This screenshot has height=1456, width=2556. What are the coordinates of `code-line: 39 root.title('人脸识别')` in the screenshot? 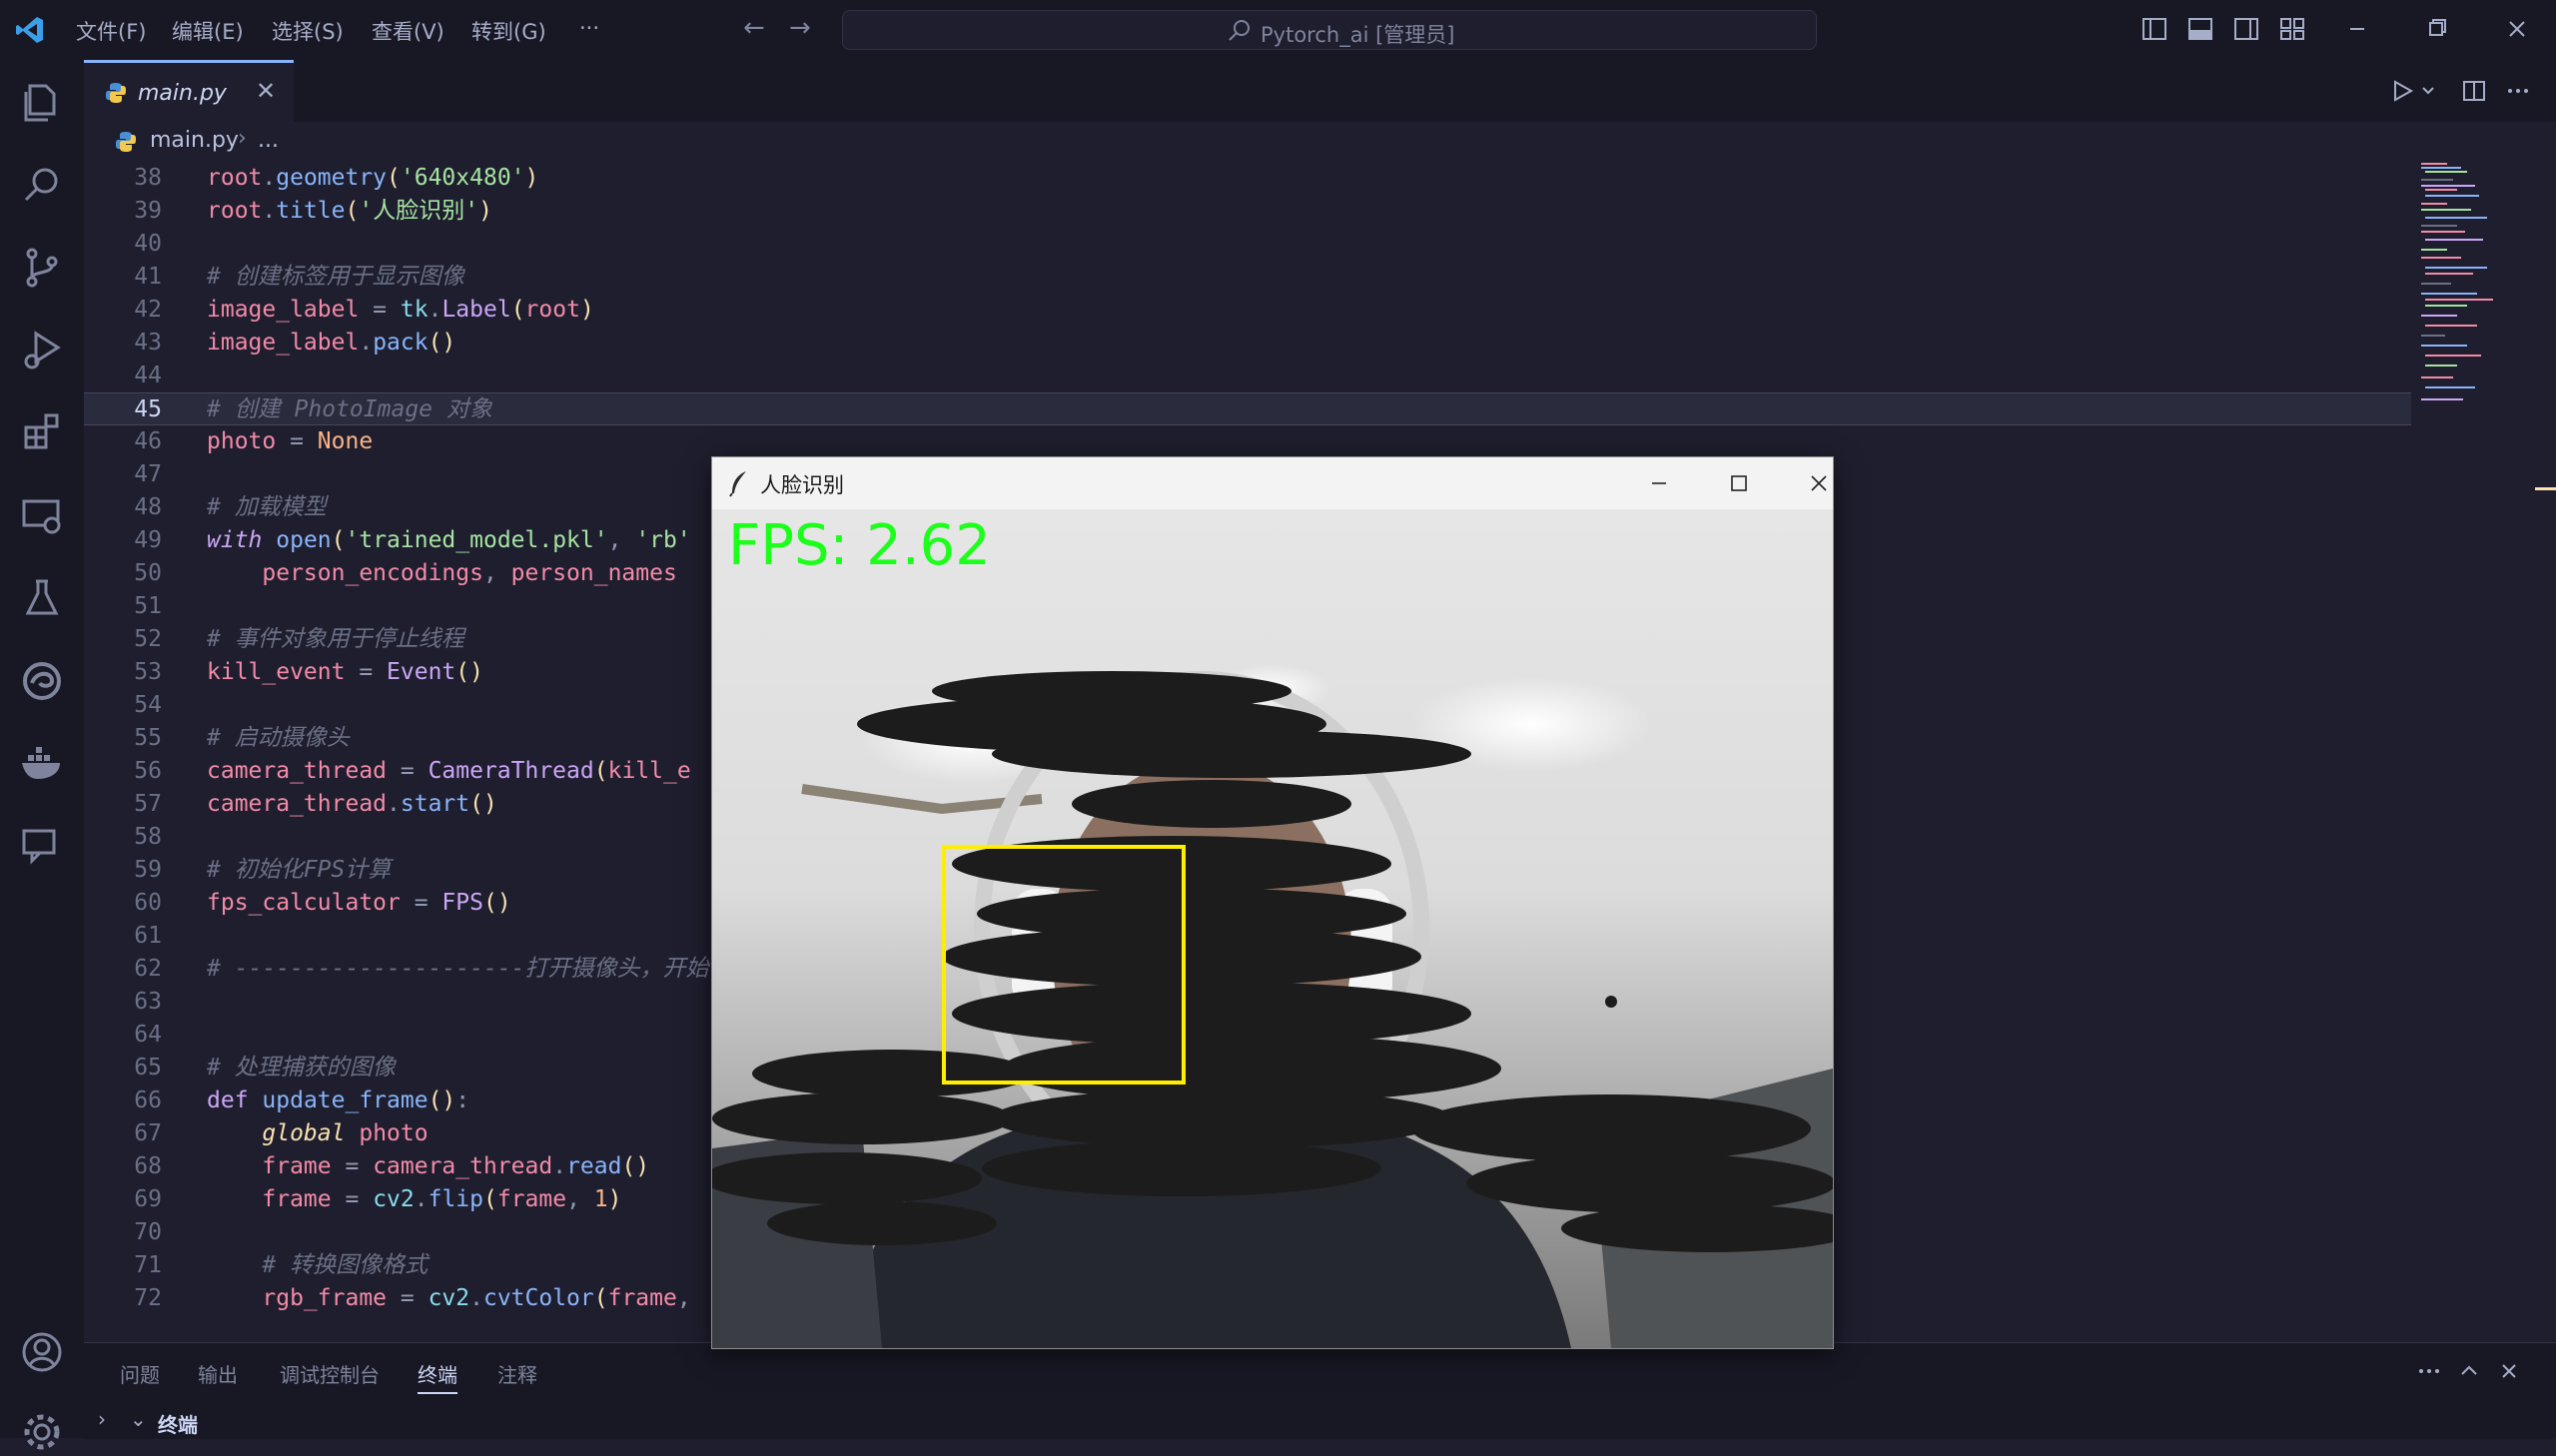 It's located at (1247, 212).